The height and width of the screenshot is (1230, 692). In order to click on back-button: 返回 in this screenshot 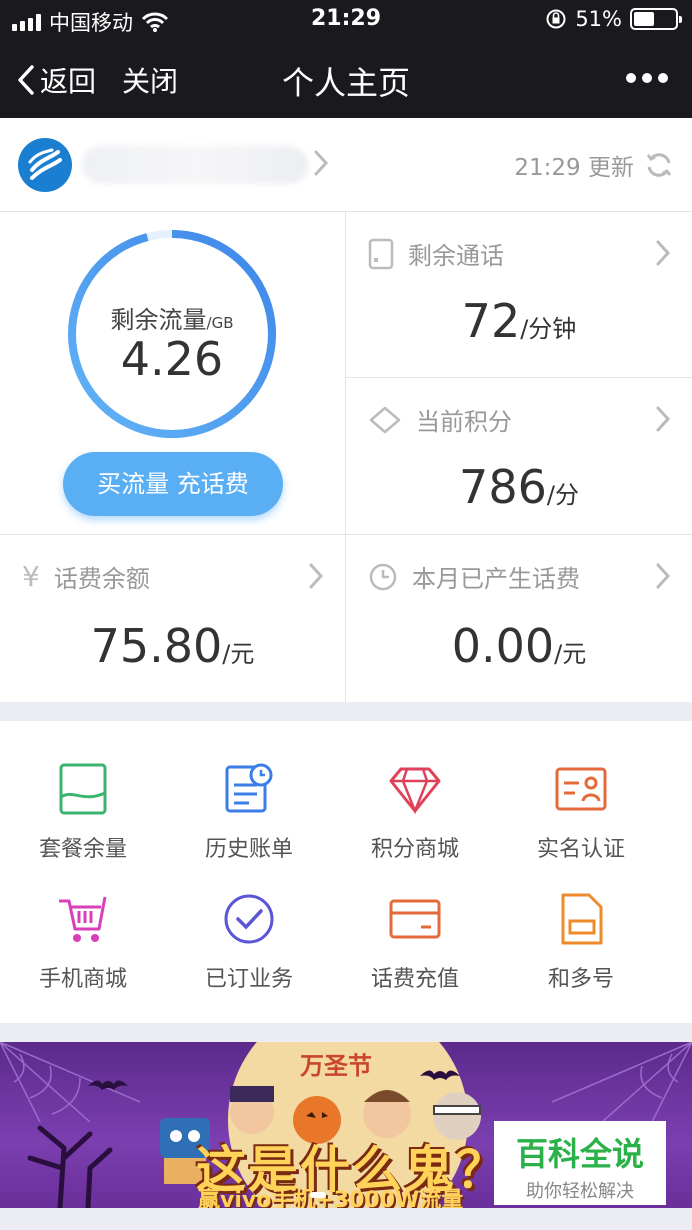, I will do `click(56, 80)`.